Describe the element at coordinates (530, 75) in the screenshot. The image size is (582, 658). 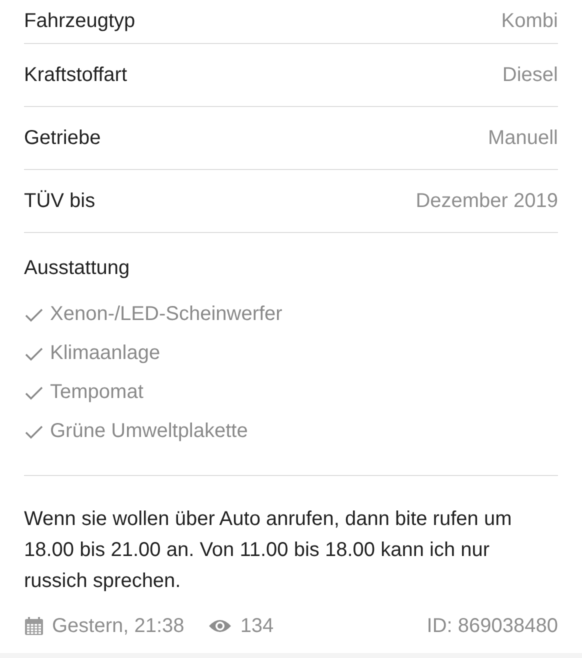
I see `spec-value: Diesel` at that location.